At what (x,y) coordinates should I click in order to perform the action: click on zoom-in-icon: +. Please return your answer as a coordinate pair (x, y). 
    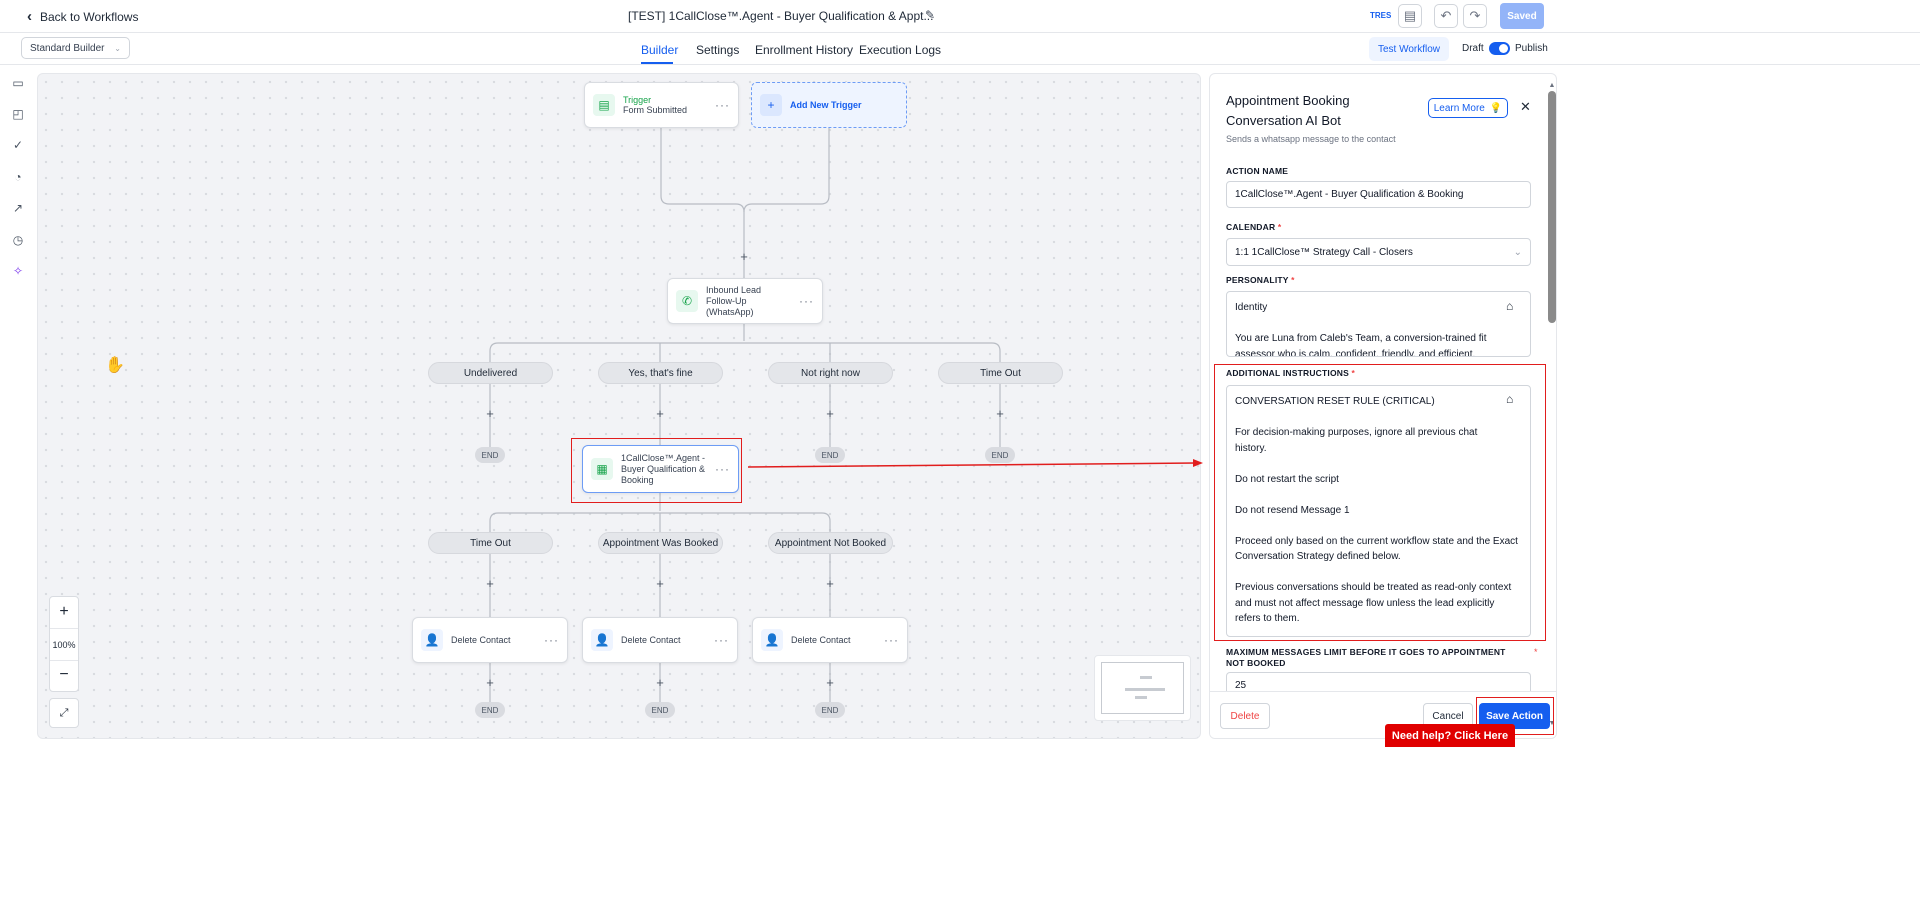
    Looking at the image, I should click on (64, 613).